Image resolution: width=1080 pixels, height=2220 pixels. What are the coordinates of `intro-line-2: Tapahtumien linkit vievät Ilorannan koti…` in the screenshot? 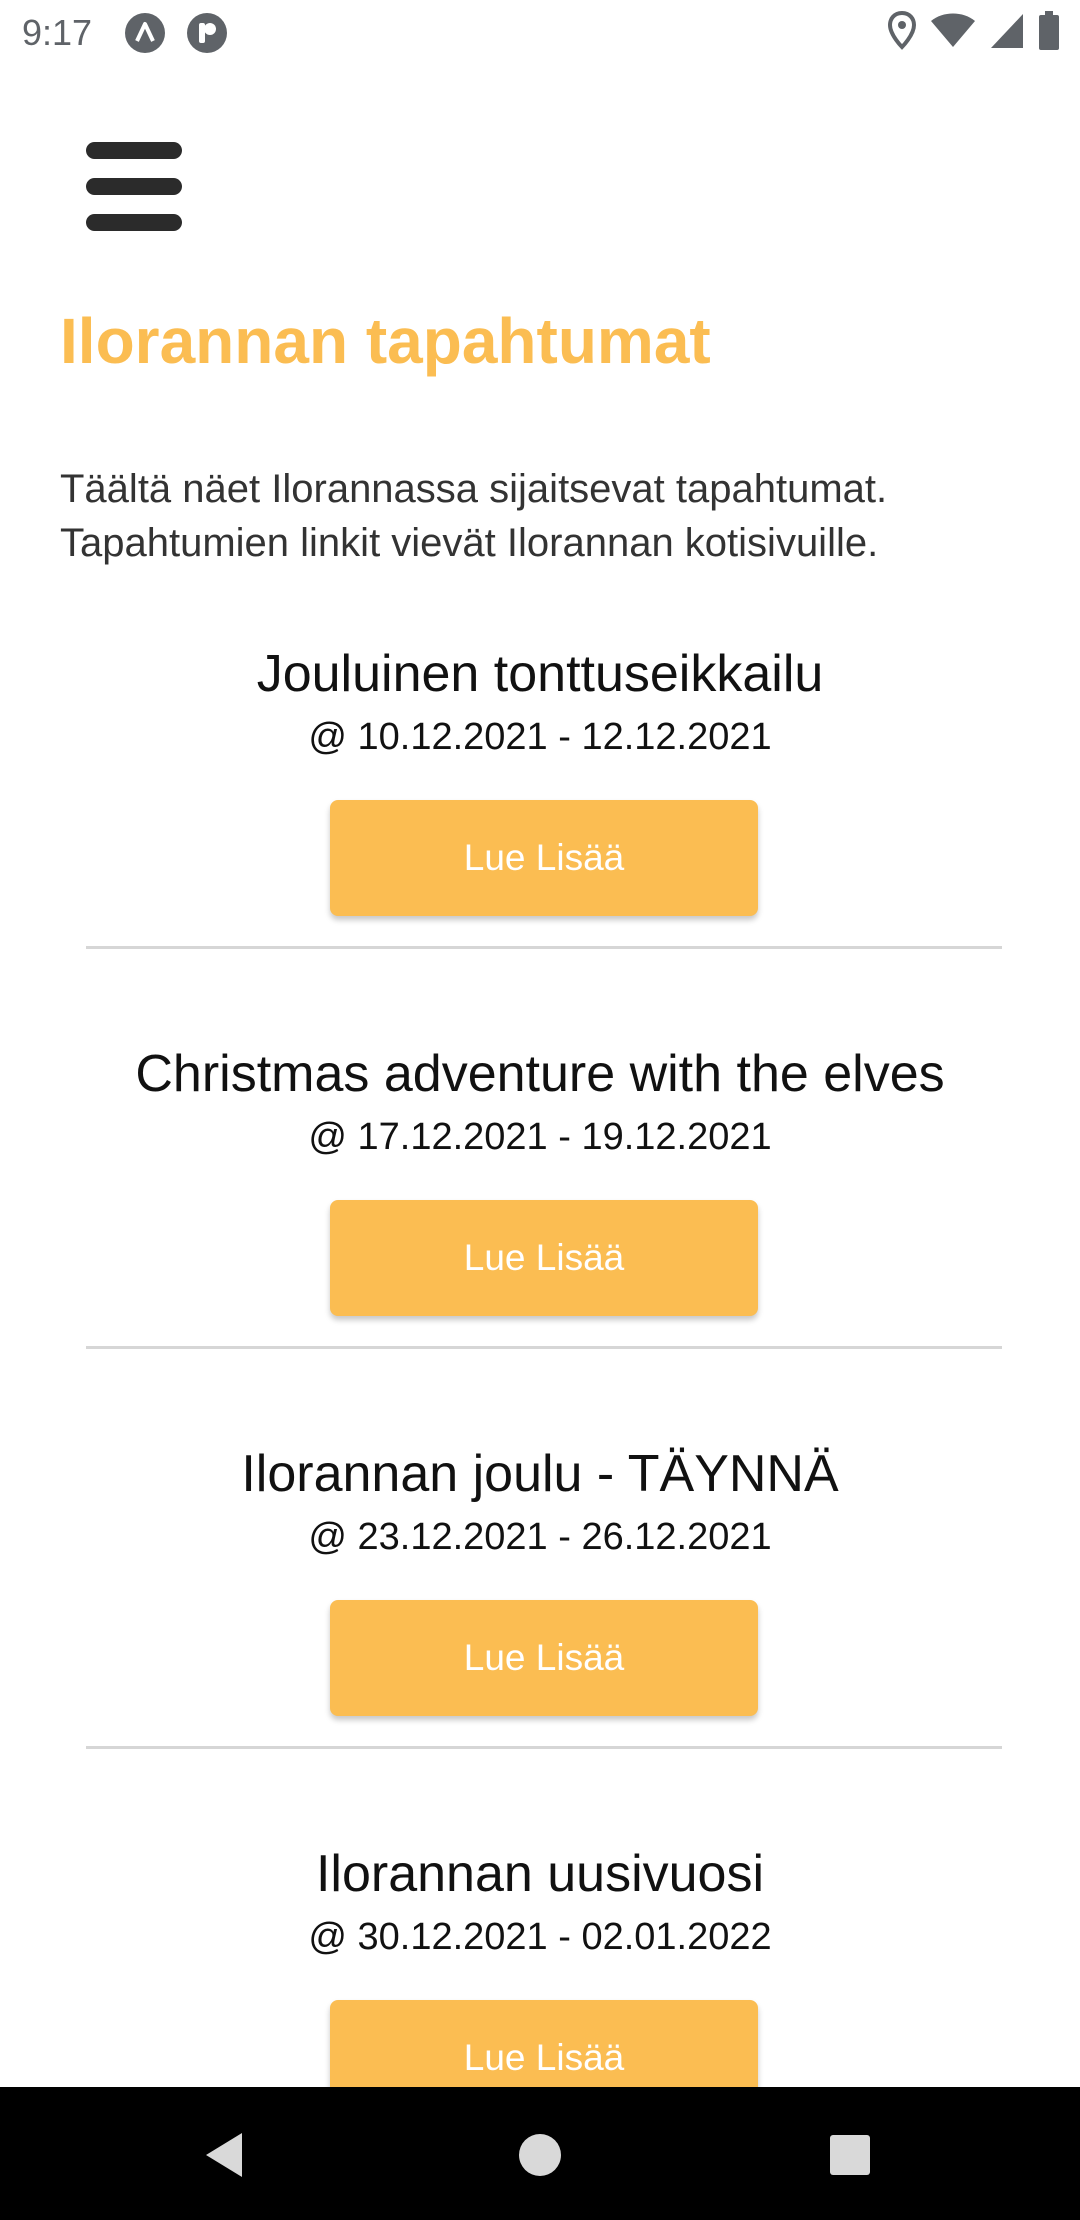 It's located at (469, 543).